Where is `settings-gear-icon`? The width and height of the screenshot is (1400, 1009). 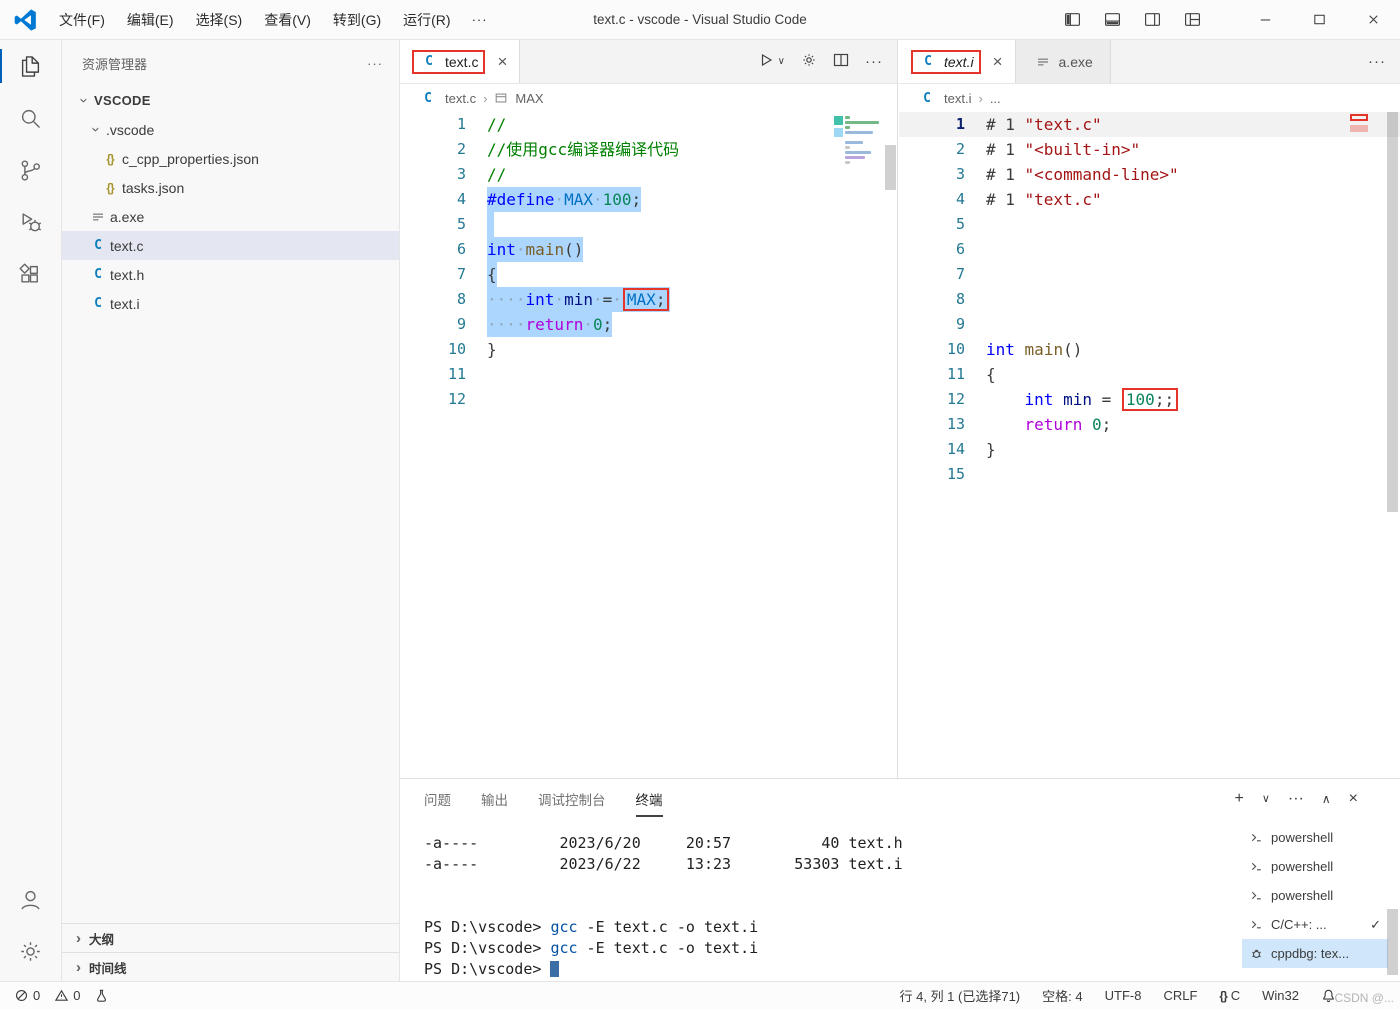 settings-gear-icon is located at coordinates (31, 951).